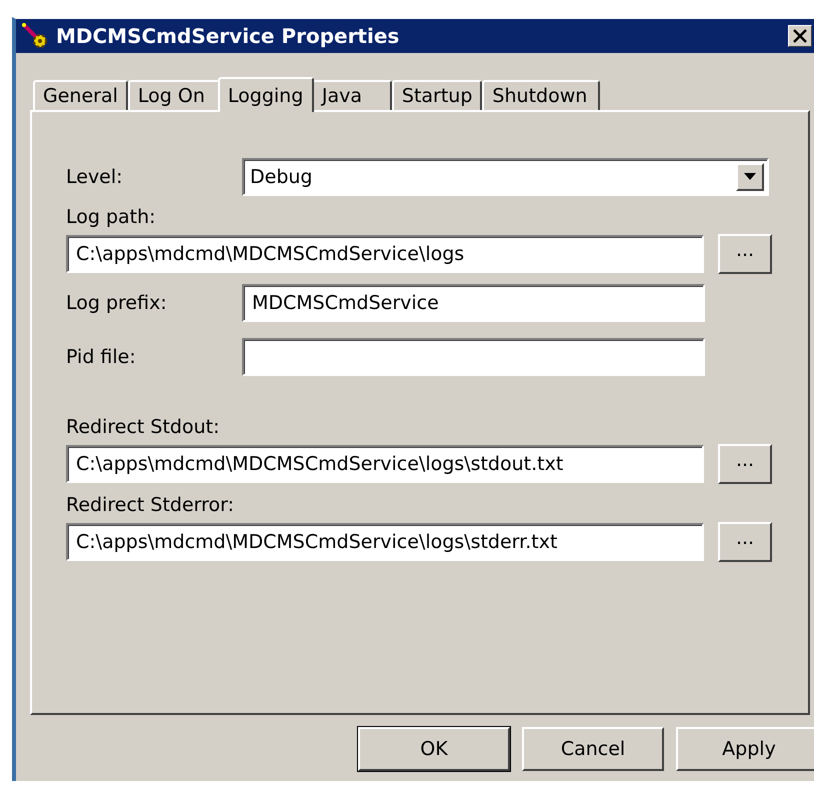 This screenshot has height=785, width=814. What do you see at coordinates (111, 217) in the screenshot?
I see `field-label: Log path:` at bounding box center [111, 217].